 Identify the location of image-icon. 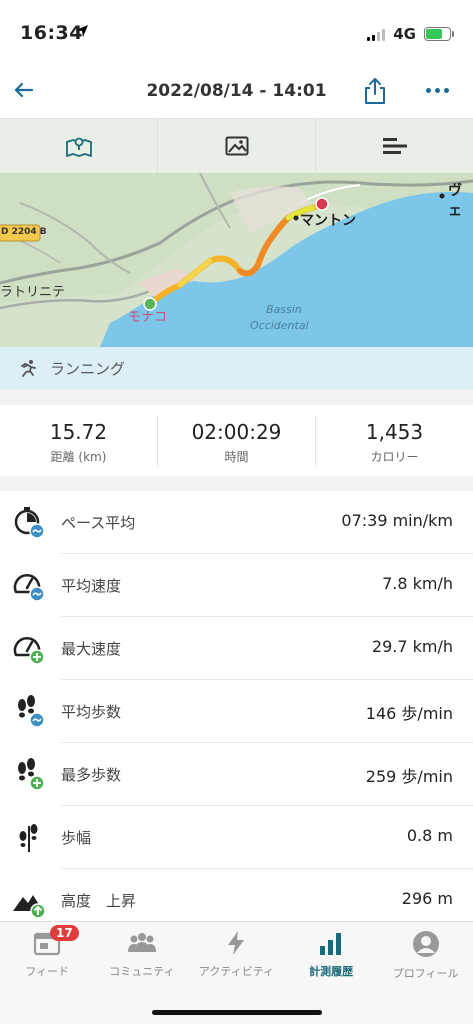
(236, 146).